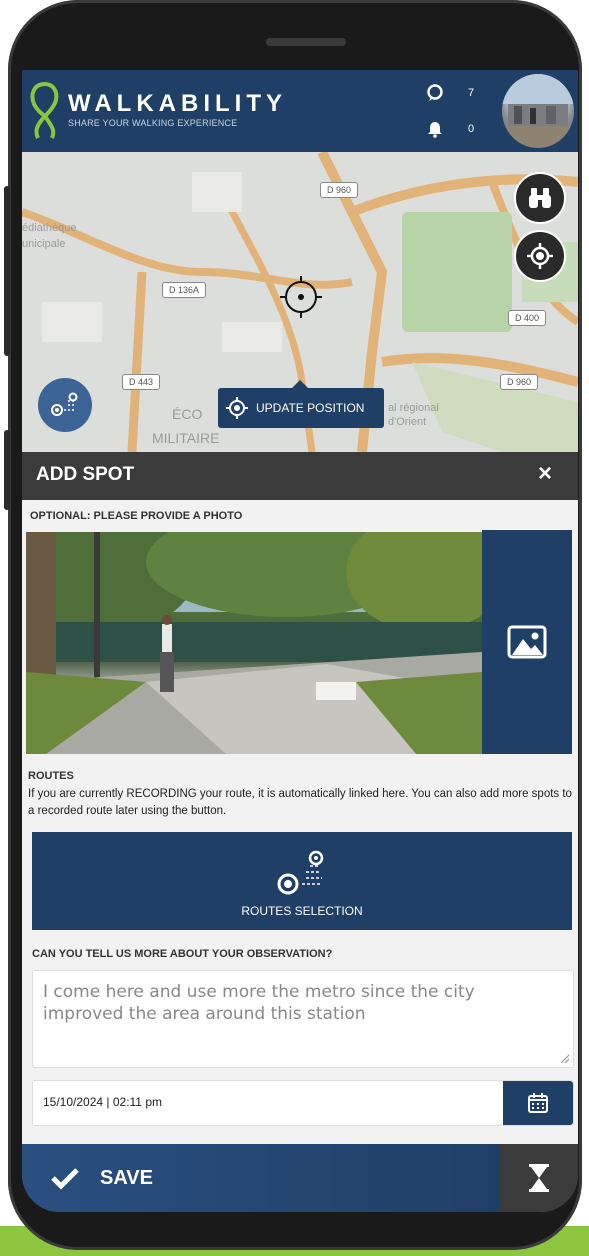  What do you see at coordinates (261, 1178) in the screenshot?
I see `save-button: SAVE` at bounding box center [261, 1178].